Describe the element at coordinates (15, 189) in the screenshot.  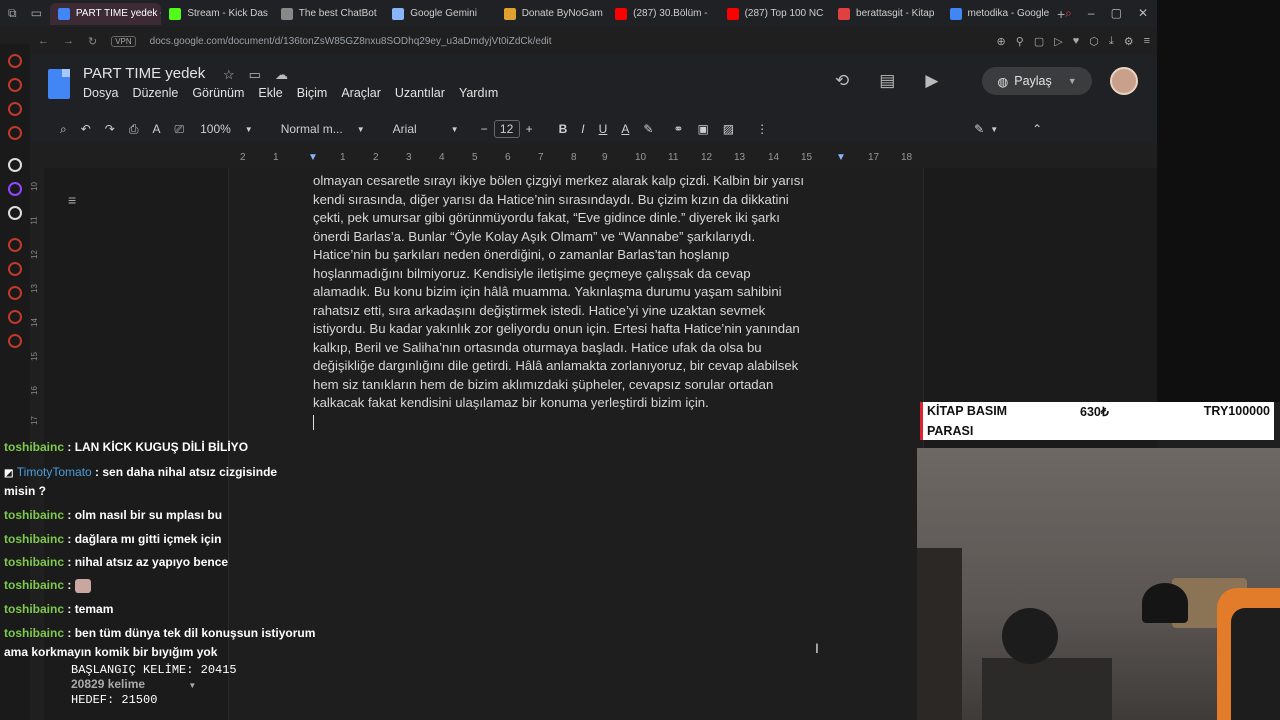
I see `sidebar-twitch-icon` at that location.